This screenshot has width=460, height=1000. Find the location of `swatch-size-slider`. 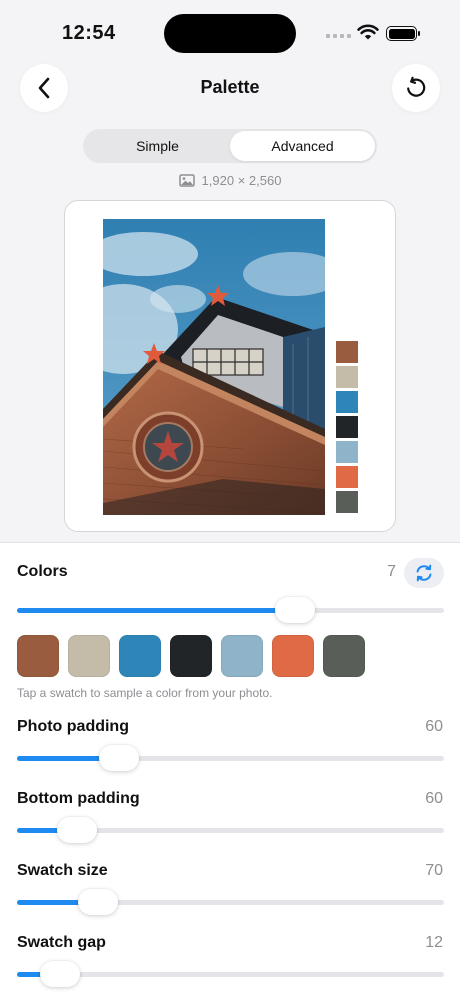

swatch-size-slider is located at coordinates (230, 902).